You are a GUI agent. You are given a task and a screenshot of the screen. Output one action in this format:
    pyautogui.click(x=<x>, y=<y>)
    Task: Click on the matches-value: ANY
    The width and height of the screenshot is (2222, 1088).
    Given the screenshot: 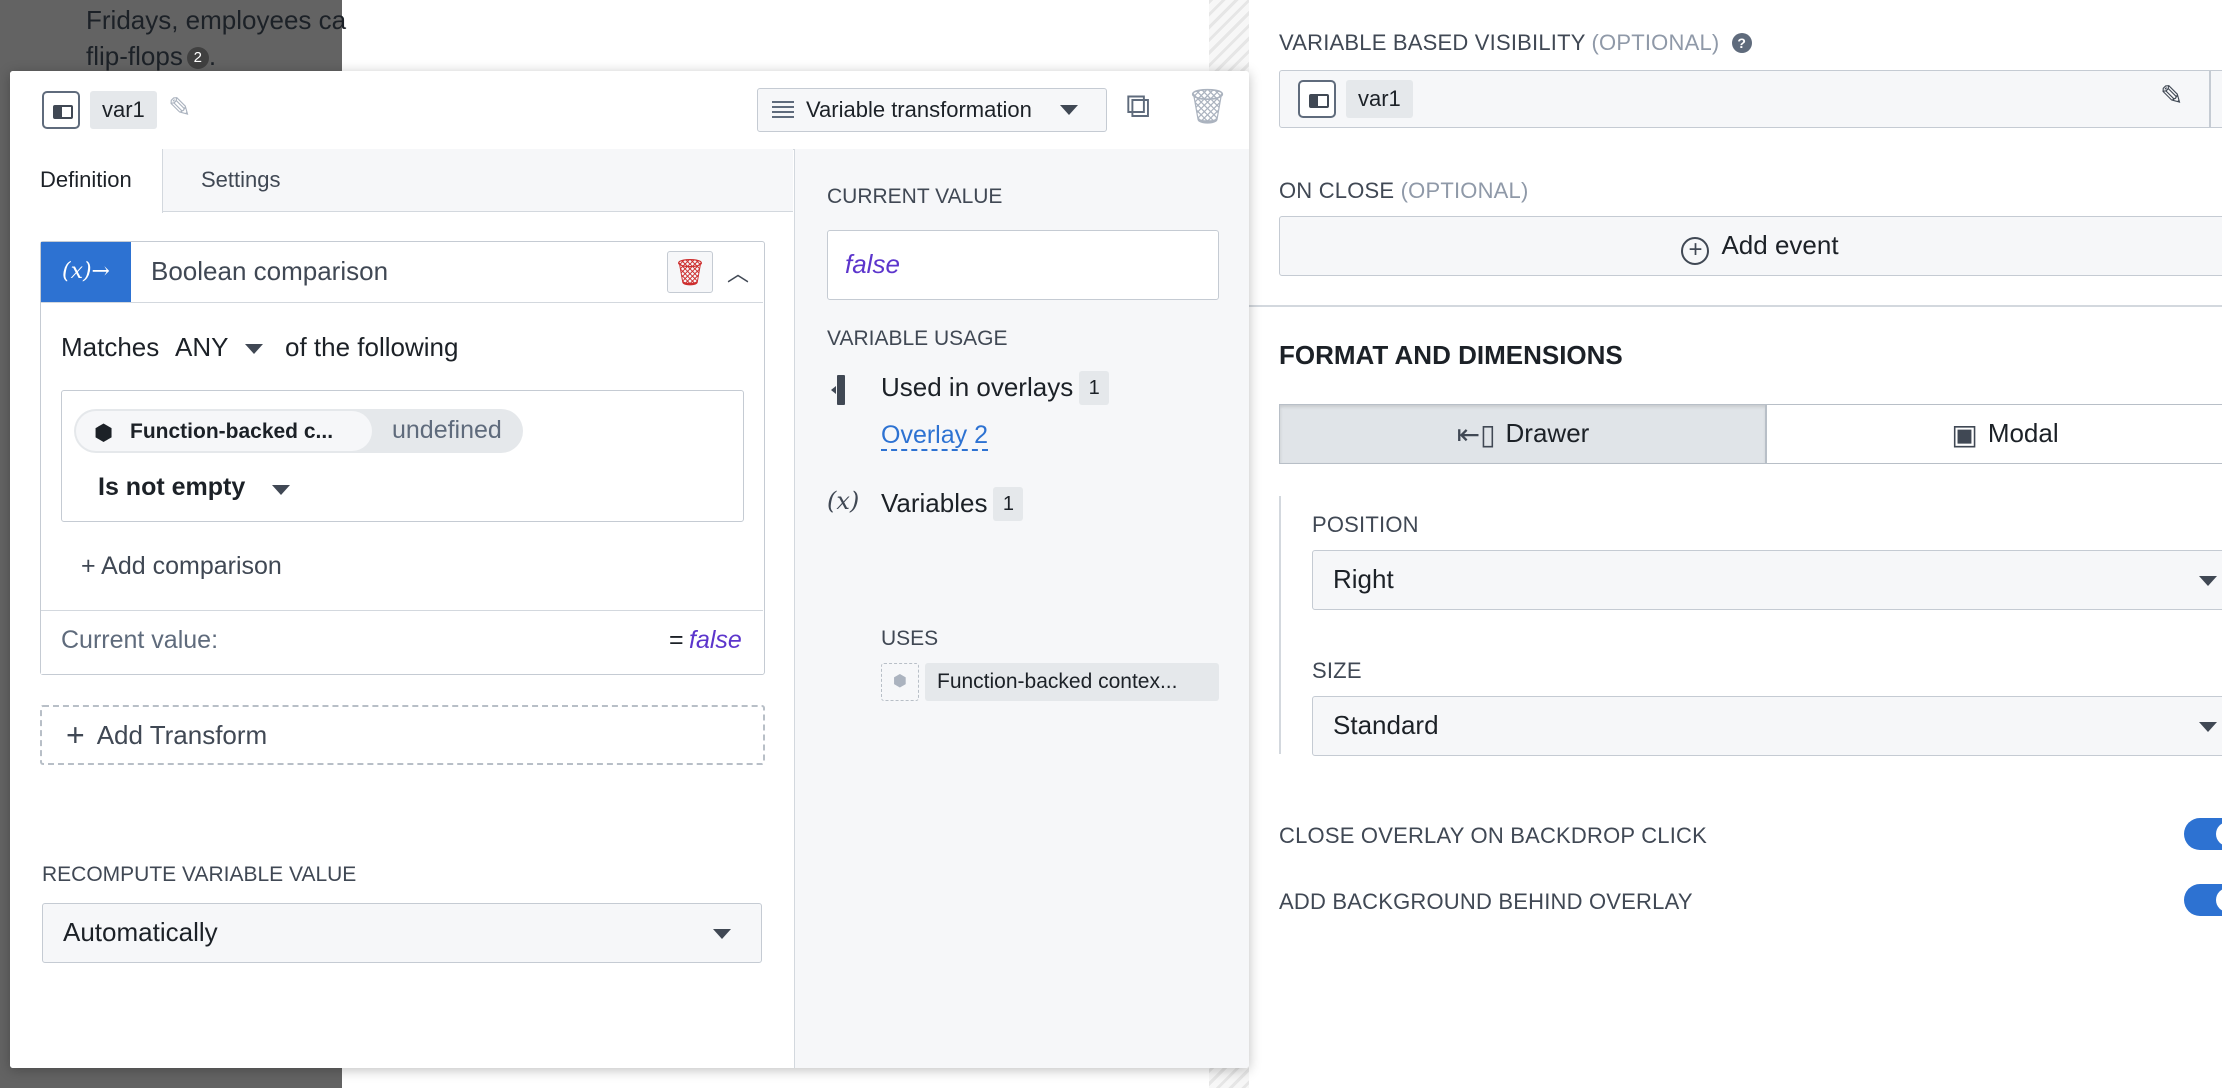 What is the action you would take?
    pyautogui.click(x=202, y=347)
    